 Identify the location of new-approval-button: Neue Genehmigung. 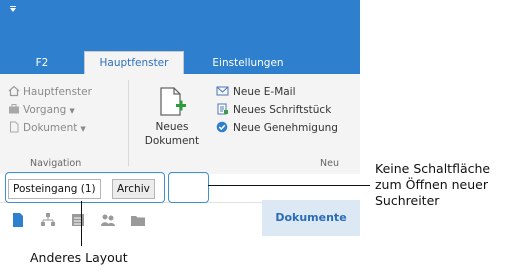
(277, 128).